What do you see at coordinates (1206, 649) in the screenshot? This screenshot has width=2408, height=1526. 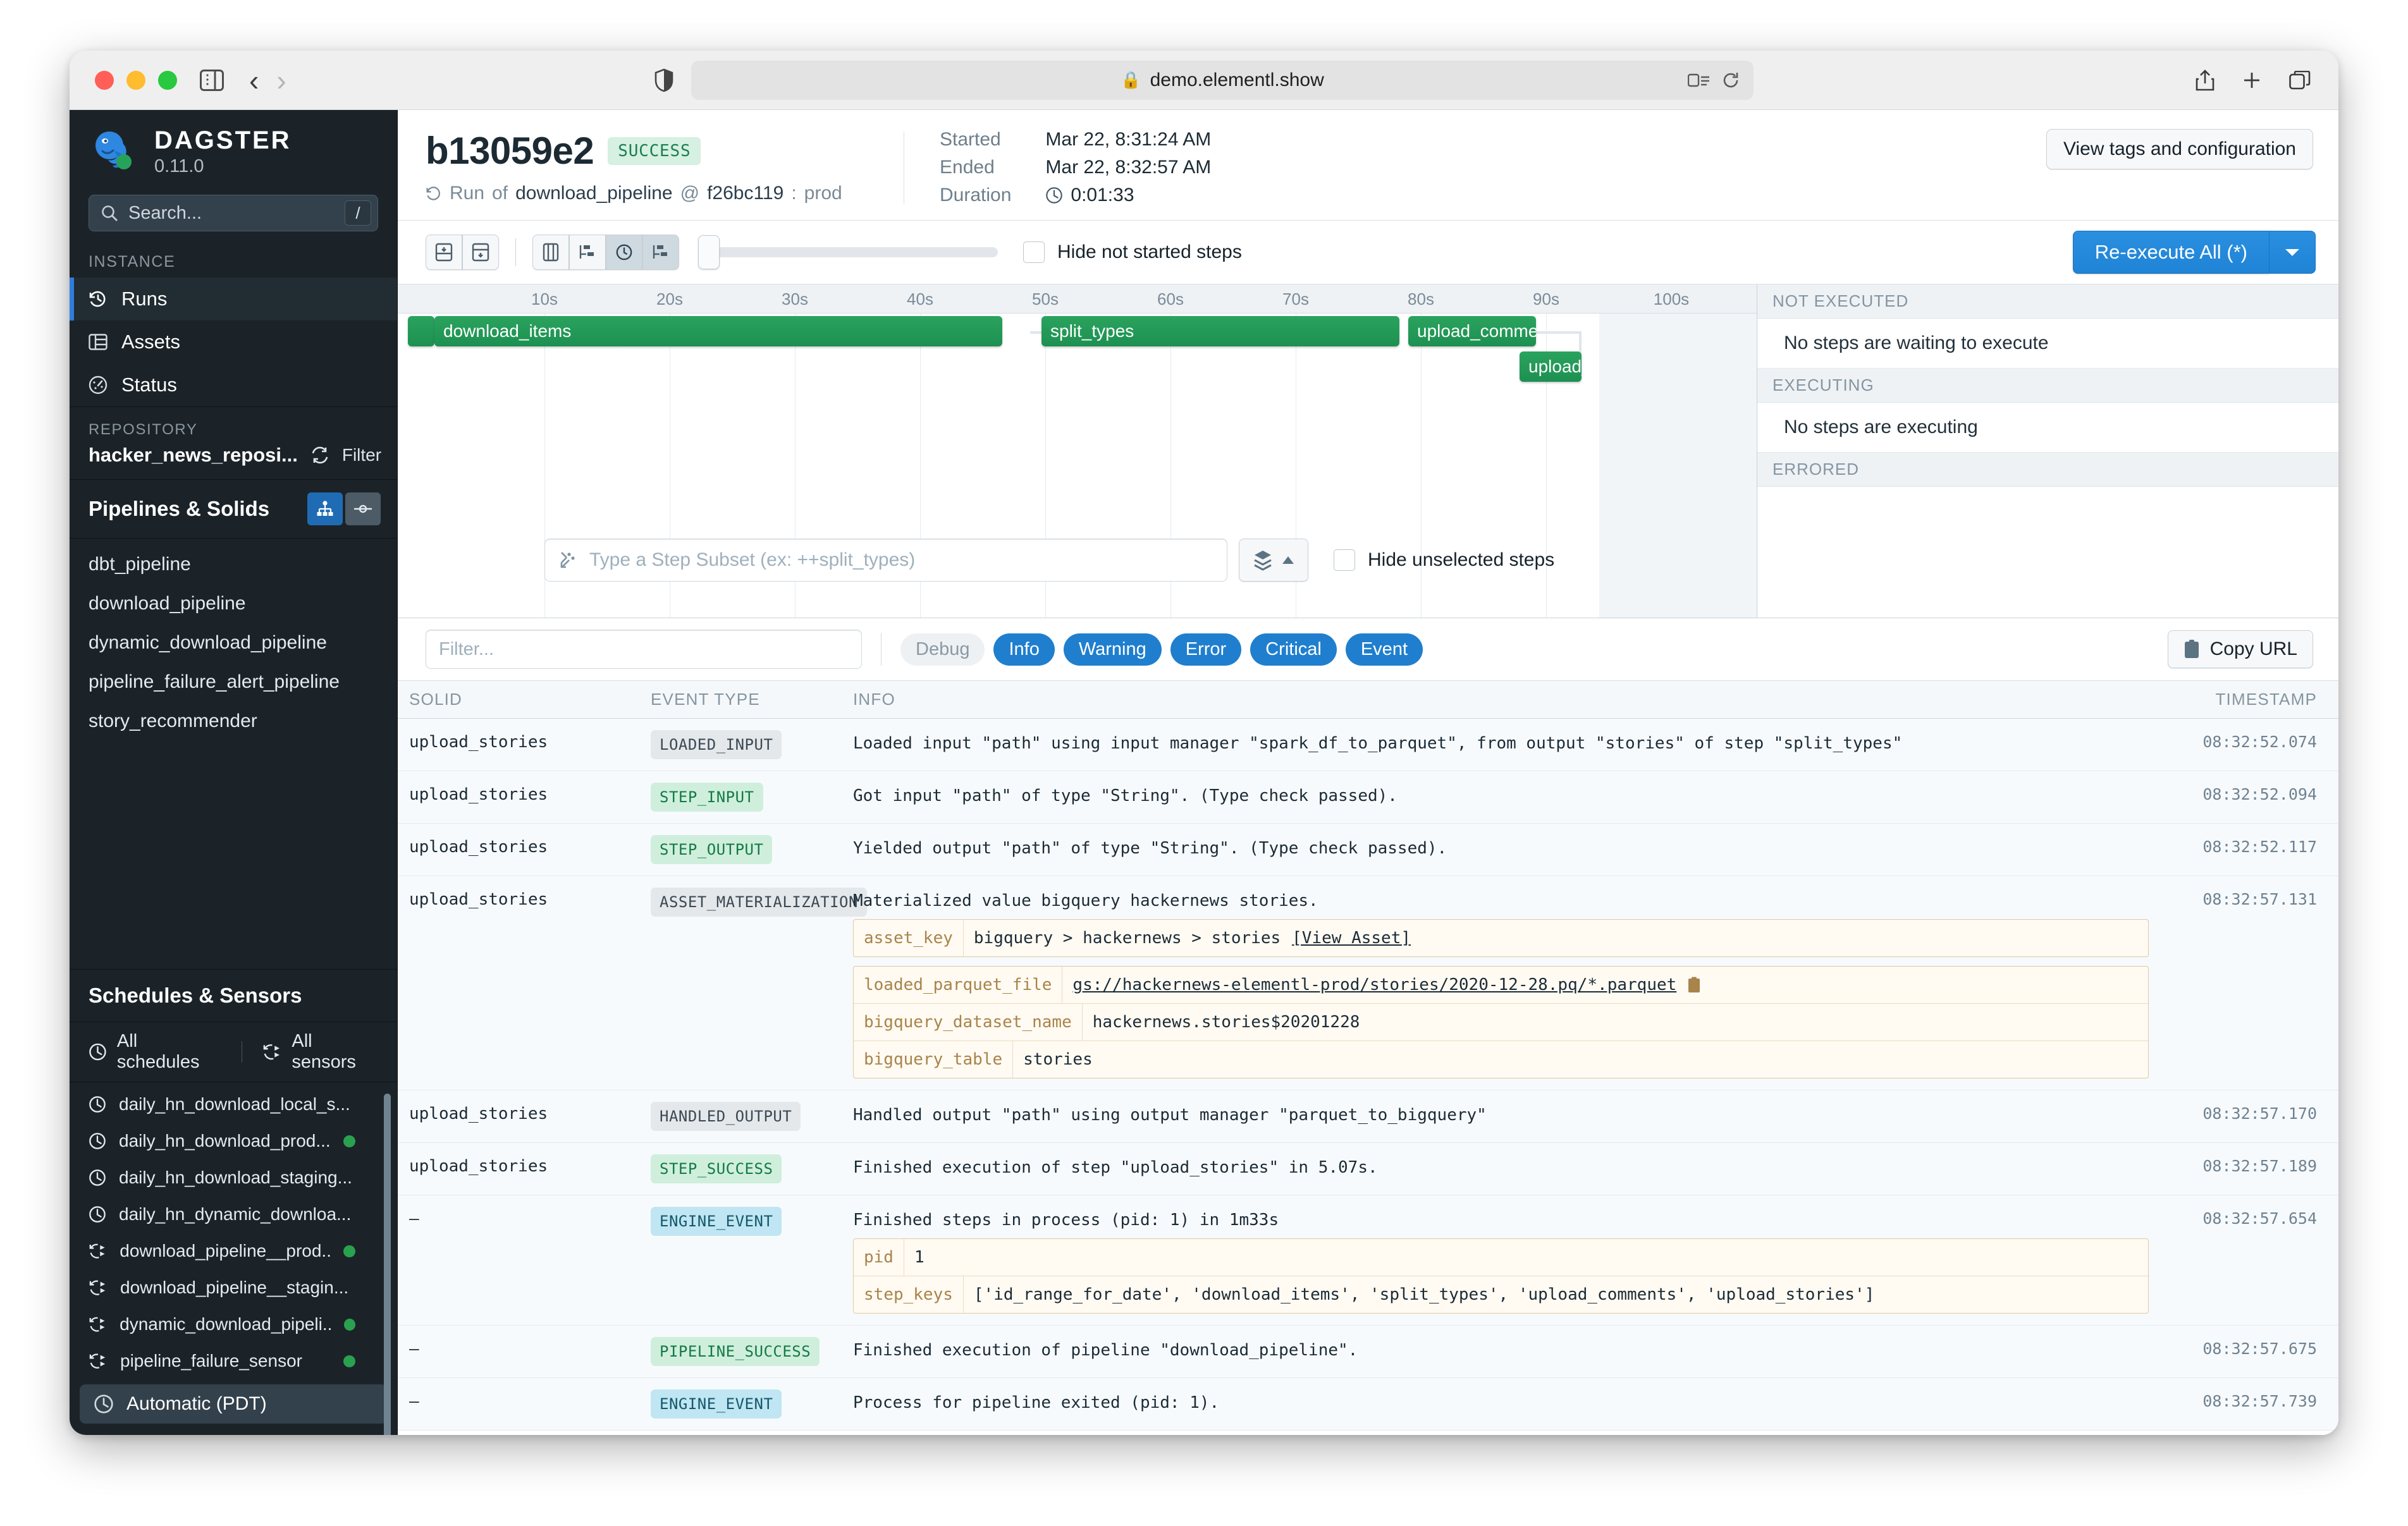 I see `log-level-error: Error` at bounding box center [1206, 649].